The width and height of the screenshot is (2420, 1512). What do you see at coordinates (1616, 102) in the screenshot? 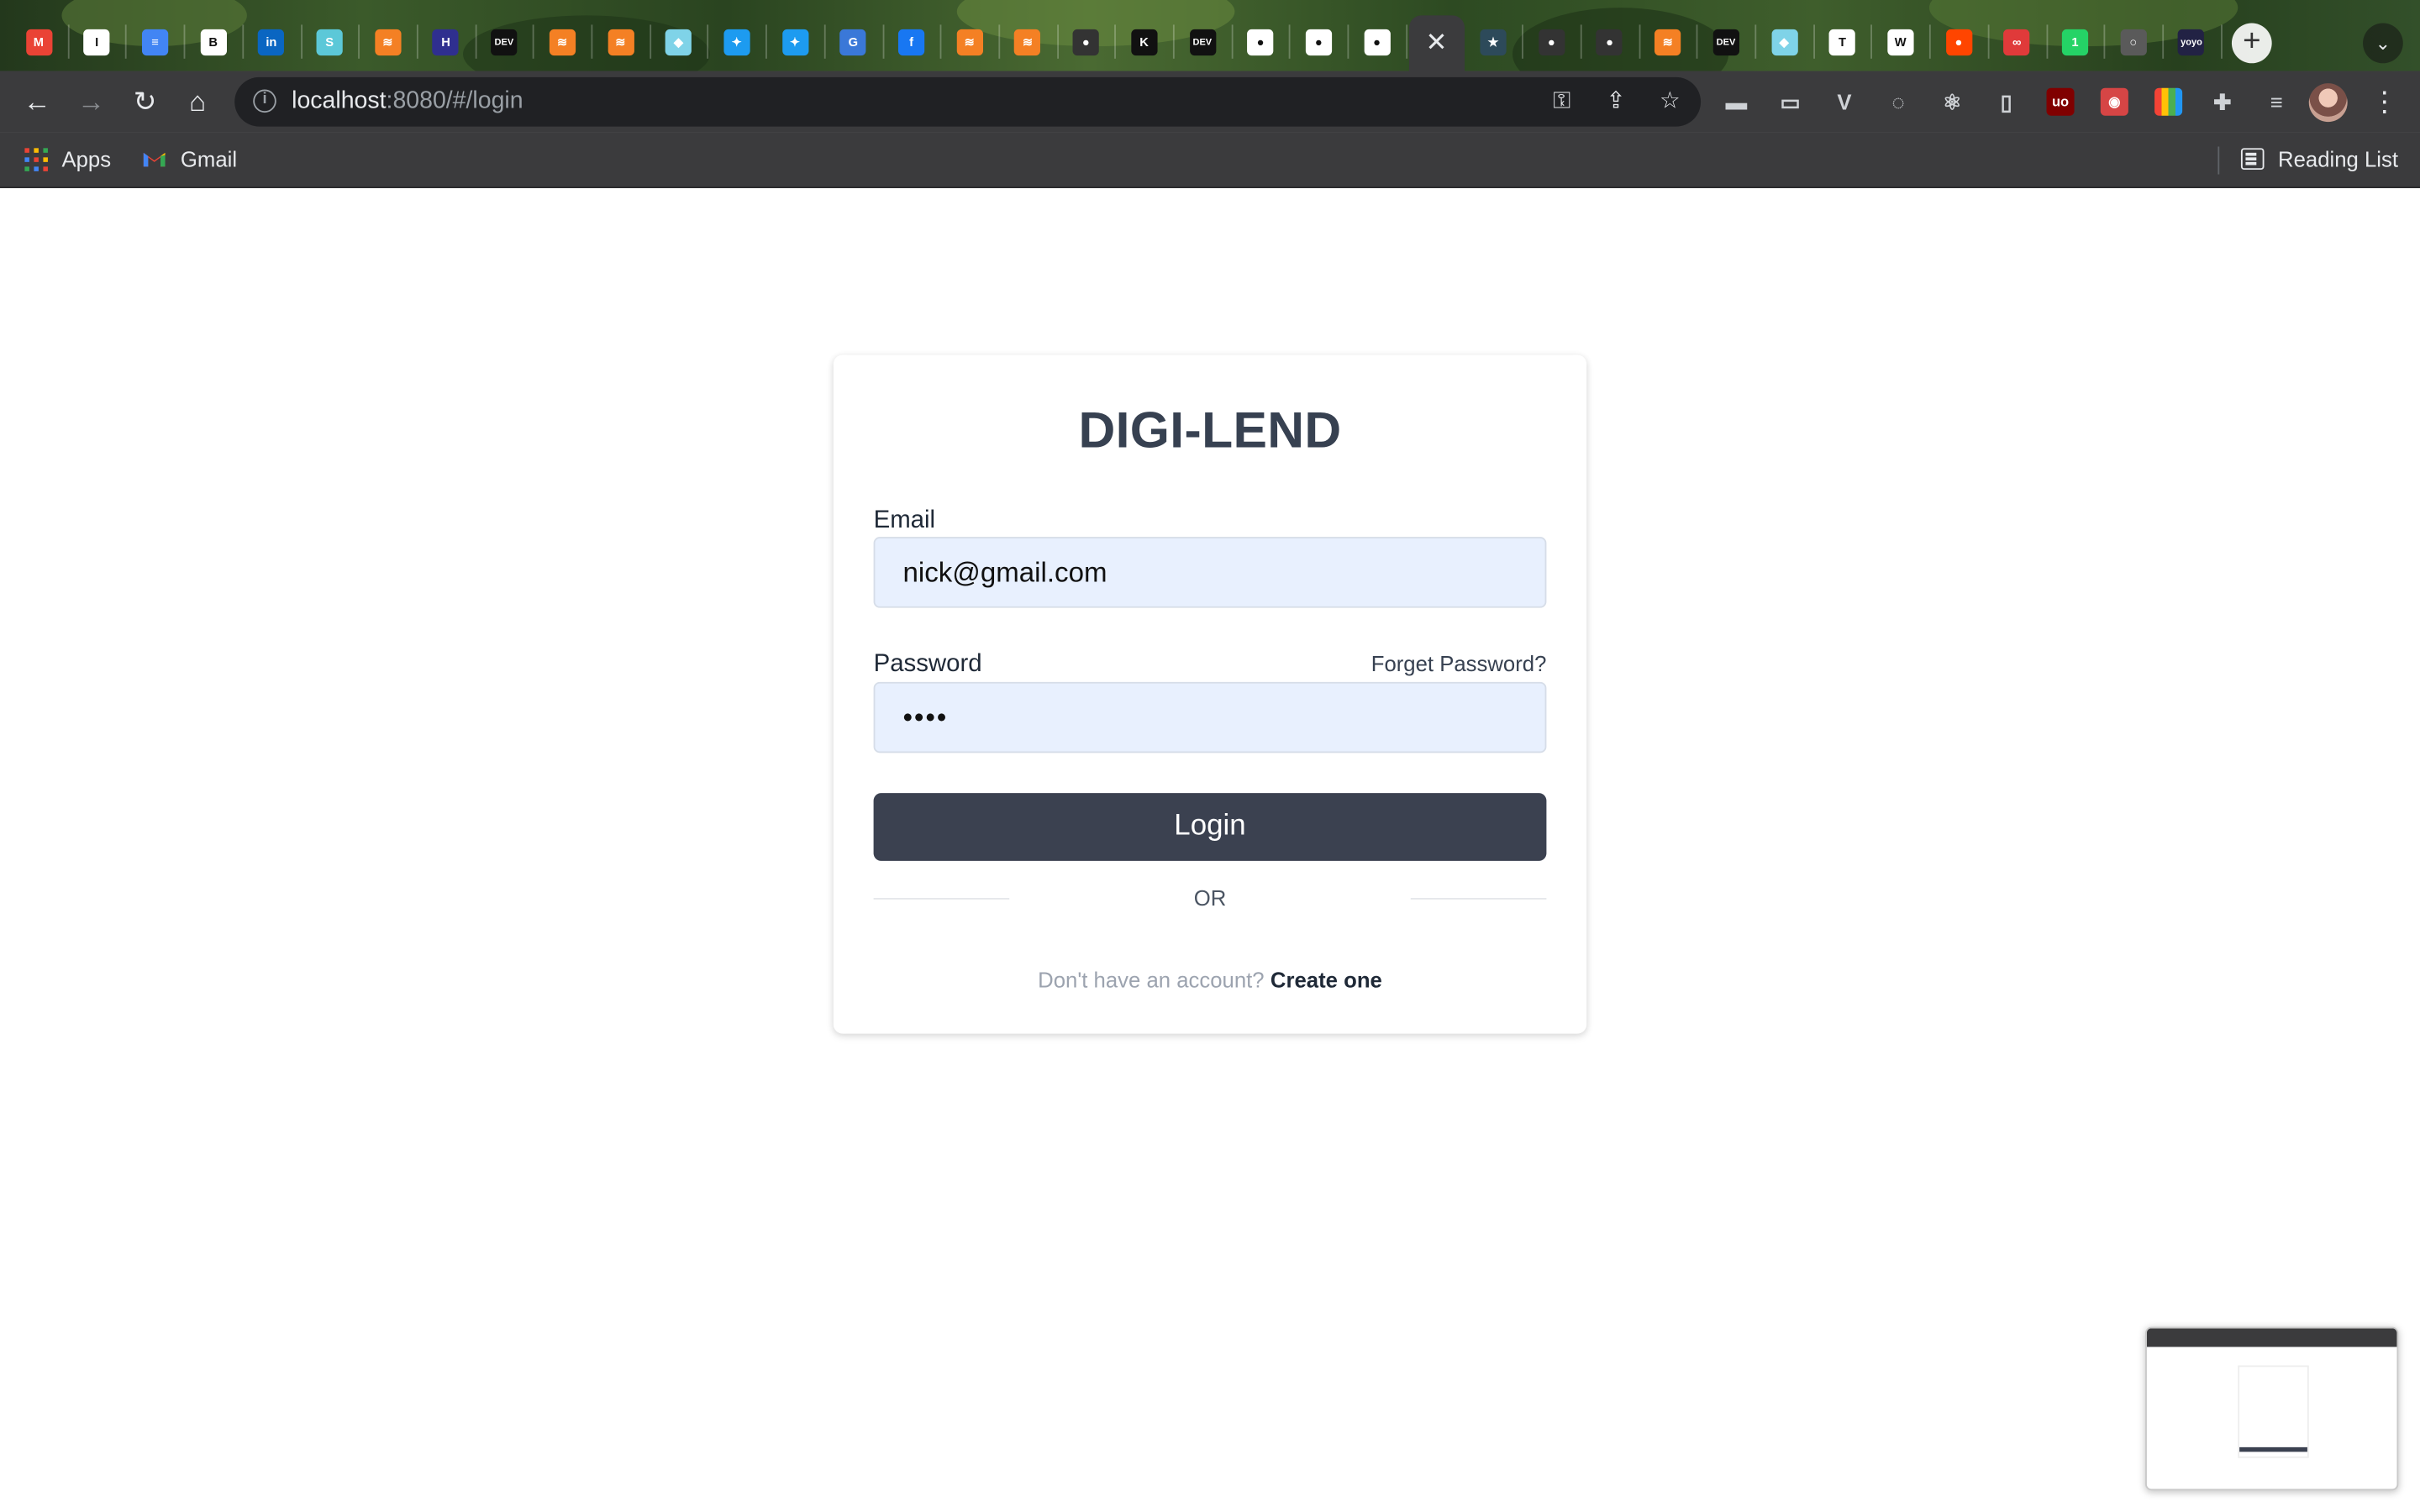
I see `share-icon: ⇪` at bounding box center [1616, 102].